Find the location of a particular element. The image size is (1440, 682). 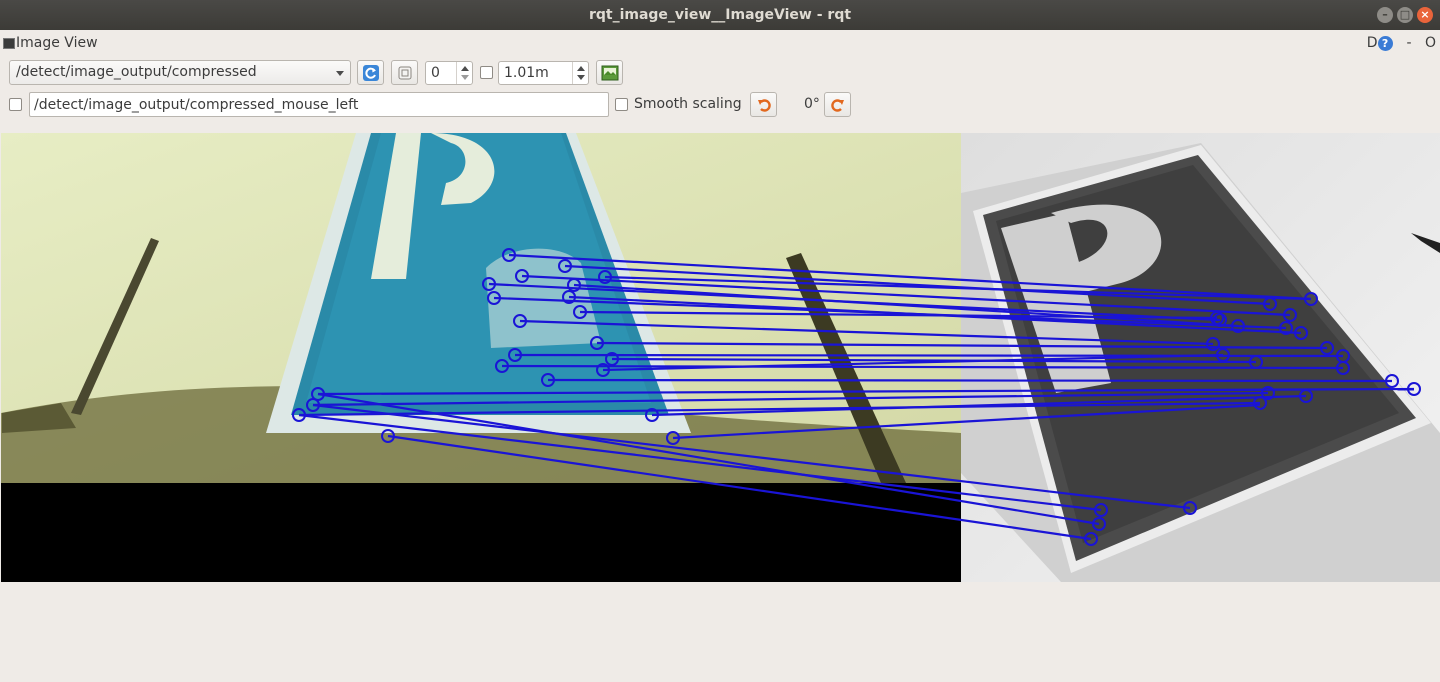

smooth-scaling-checkbox is located at coordinates (621, 104).